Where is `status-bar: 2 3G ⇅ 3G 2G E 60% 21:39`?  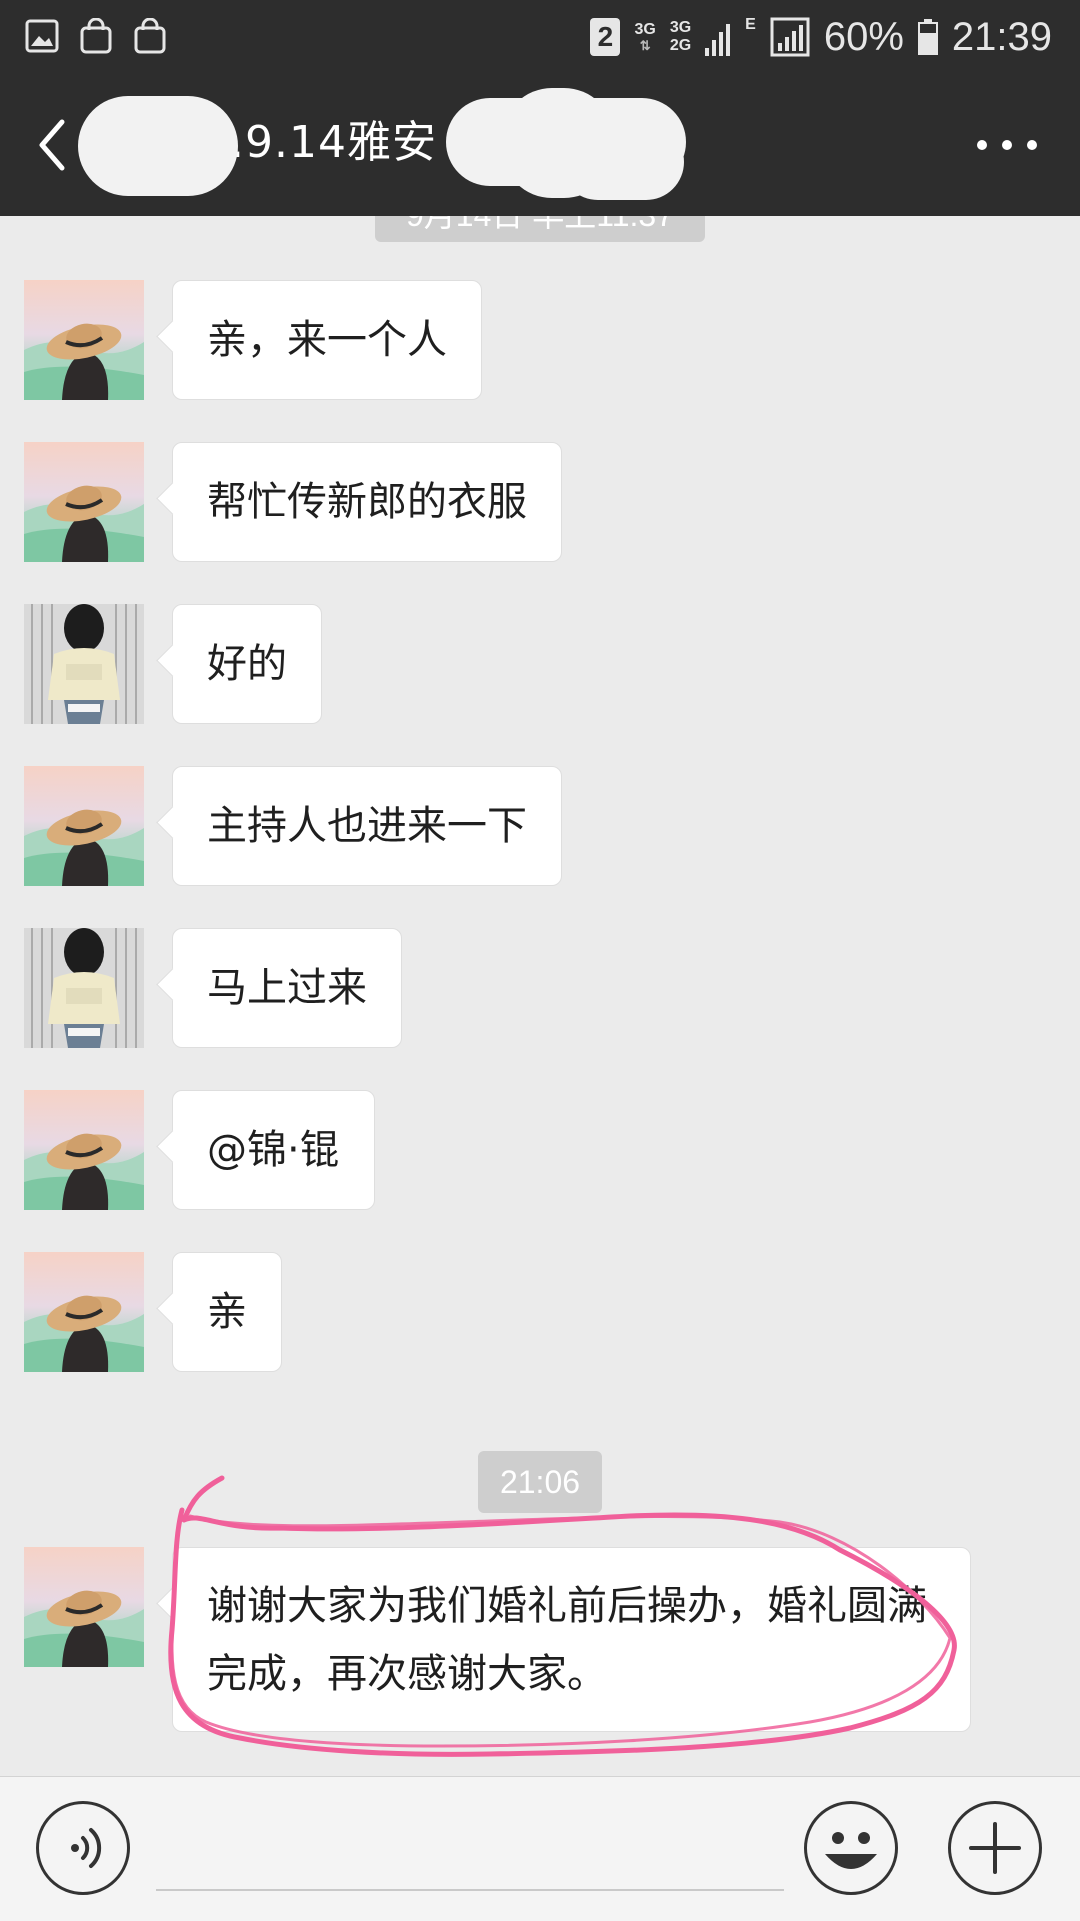 status-bar: 2 3G ⇅ 3G 2G E 60% 21:39 is located at coordinates (540, 37).